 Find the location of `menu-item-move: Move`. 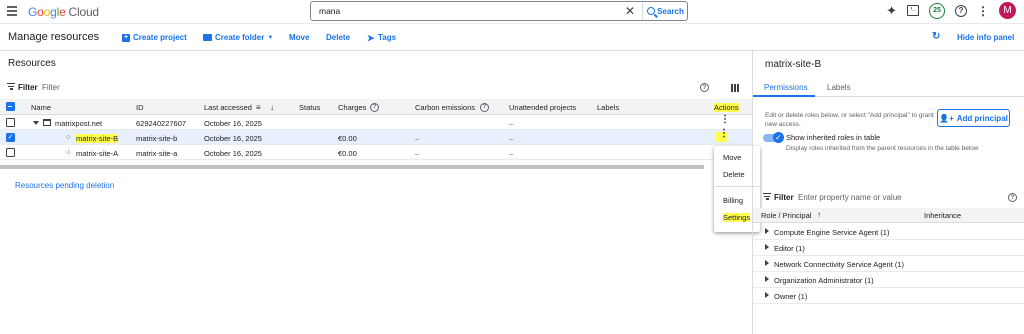

menu-item-move: Move is located at coordinates (732, 157).